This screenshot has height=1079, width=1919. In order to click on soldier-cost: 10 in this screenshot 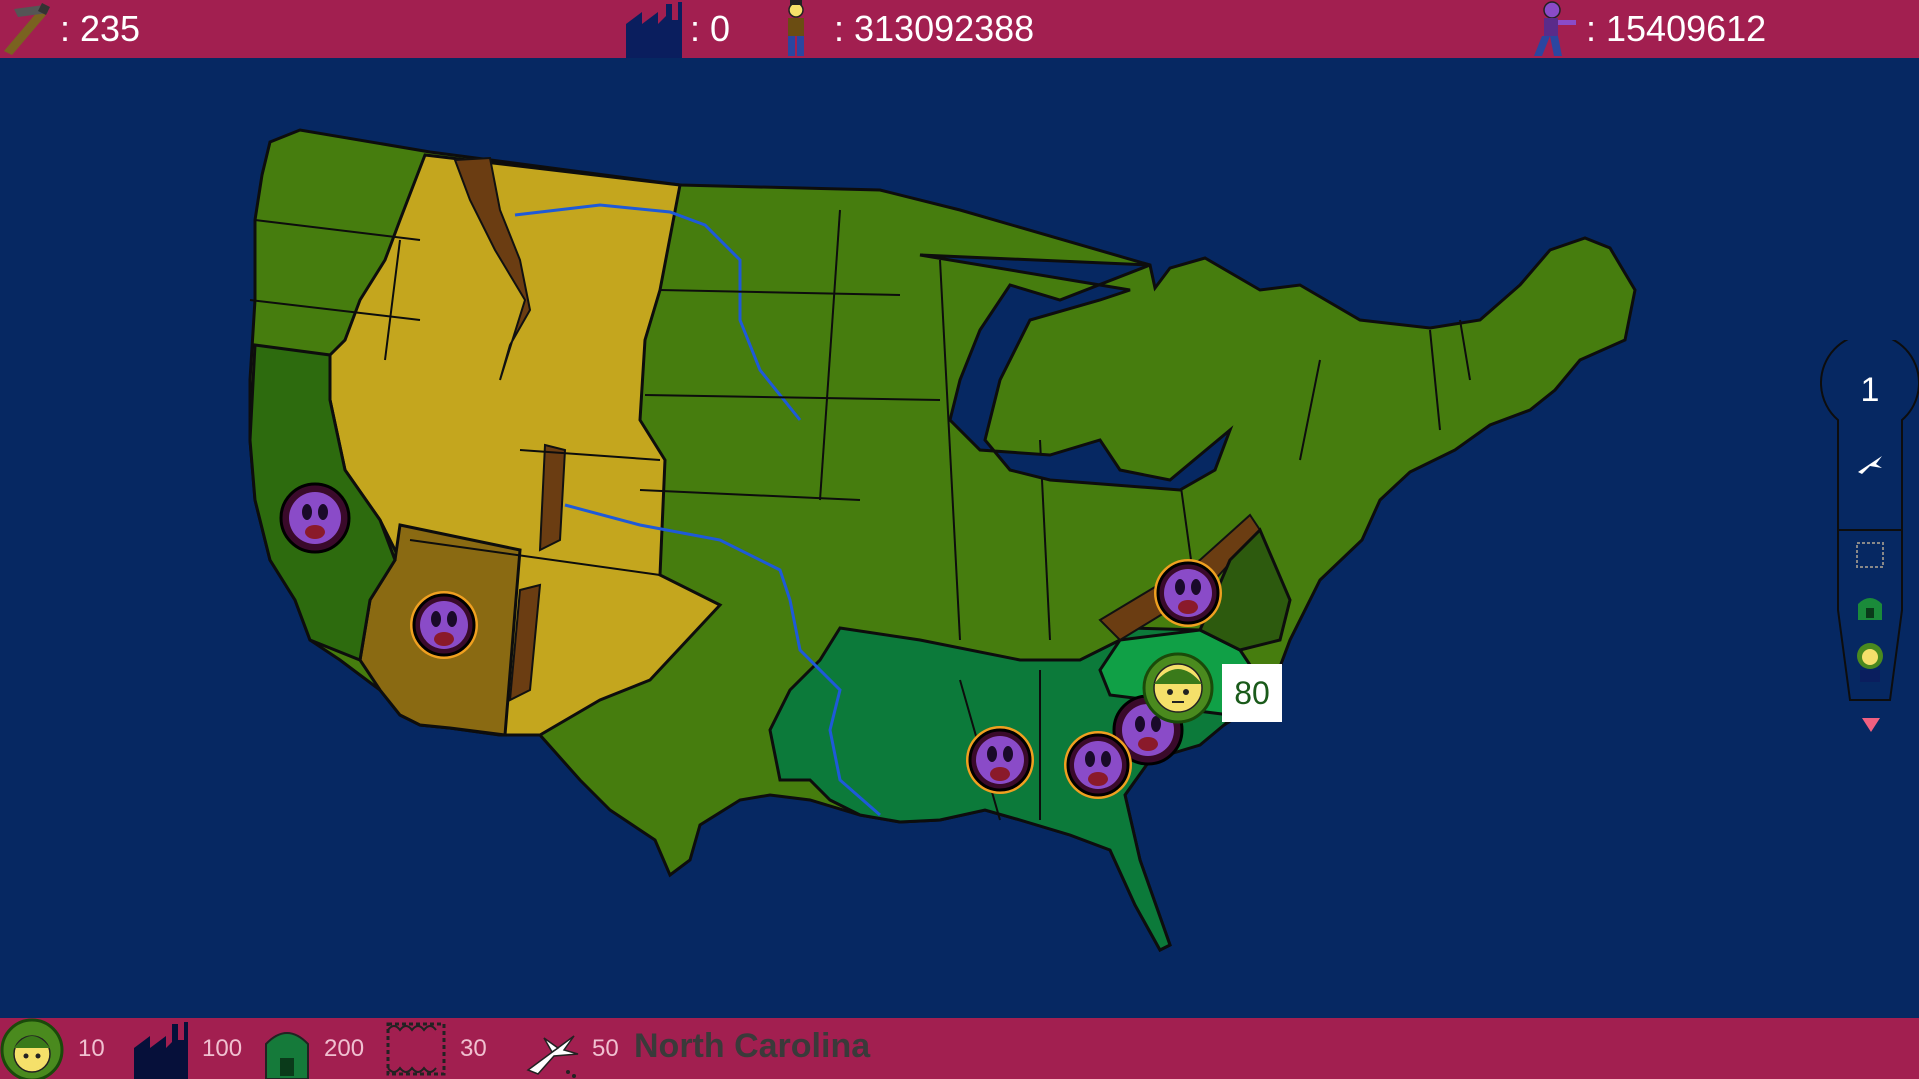, I will do `click(52, 1048)`.